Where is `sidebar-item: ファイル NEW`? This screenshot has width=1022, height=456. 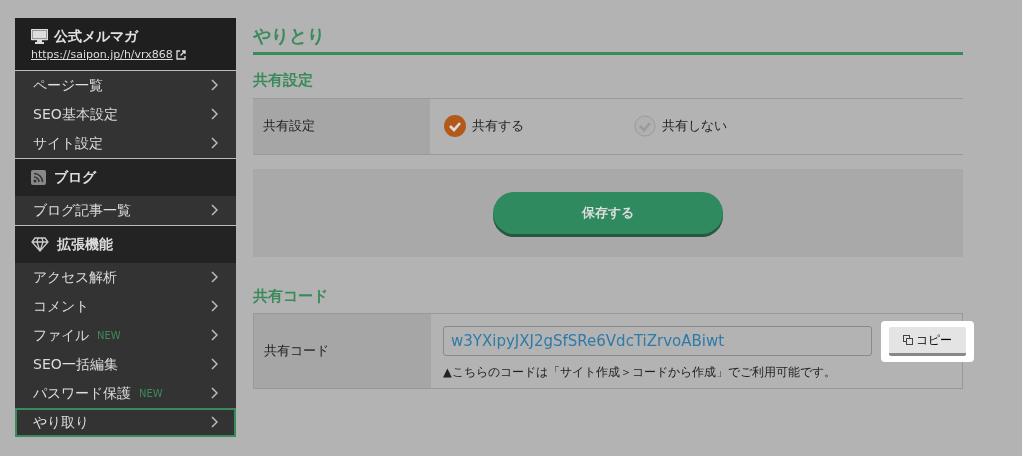
sidebar-item: ファイル NEW is located at coordinates (125, 335).